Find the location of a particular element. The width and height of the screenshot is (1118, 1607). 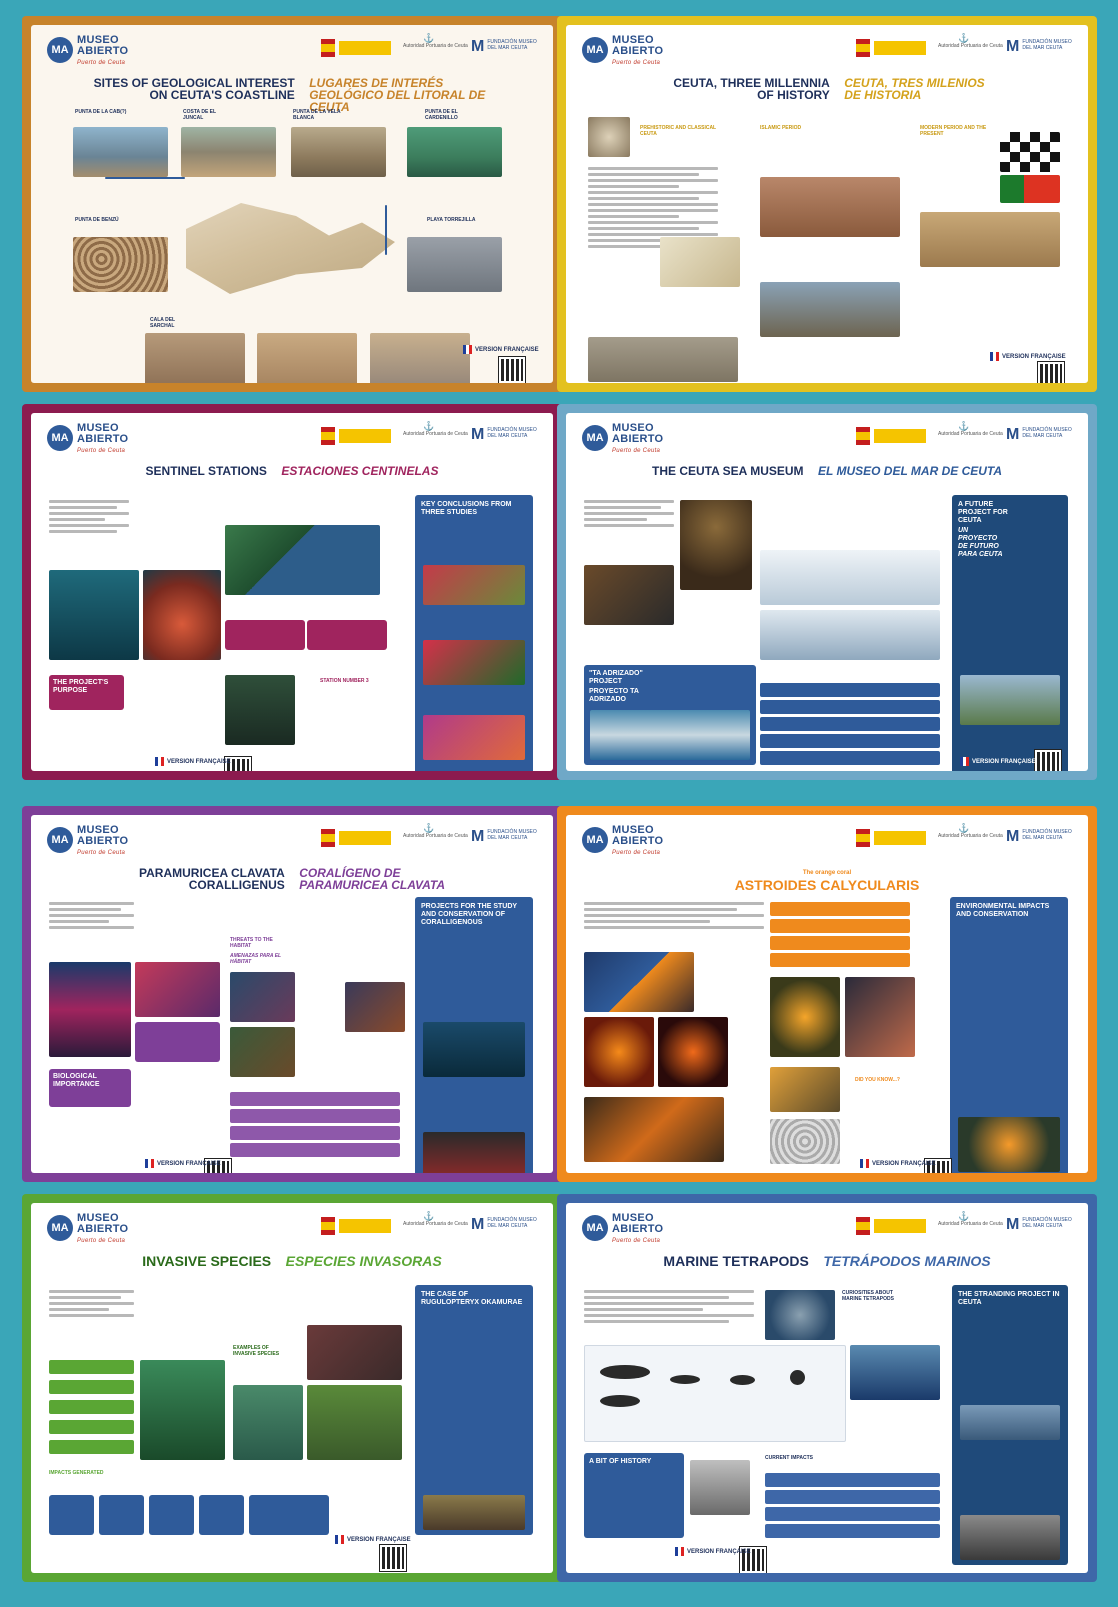

title-english: SENTINEL STATIONS is located at coordinates (206, 471).